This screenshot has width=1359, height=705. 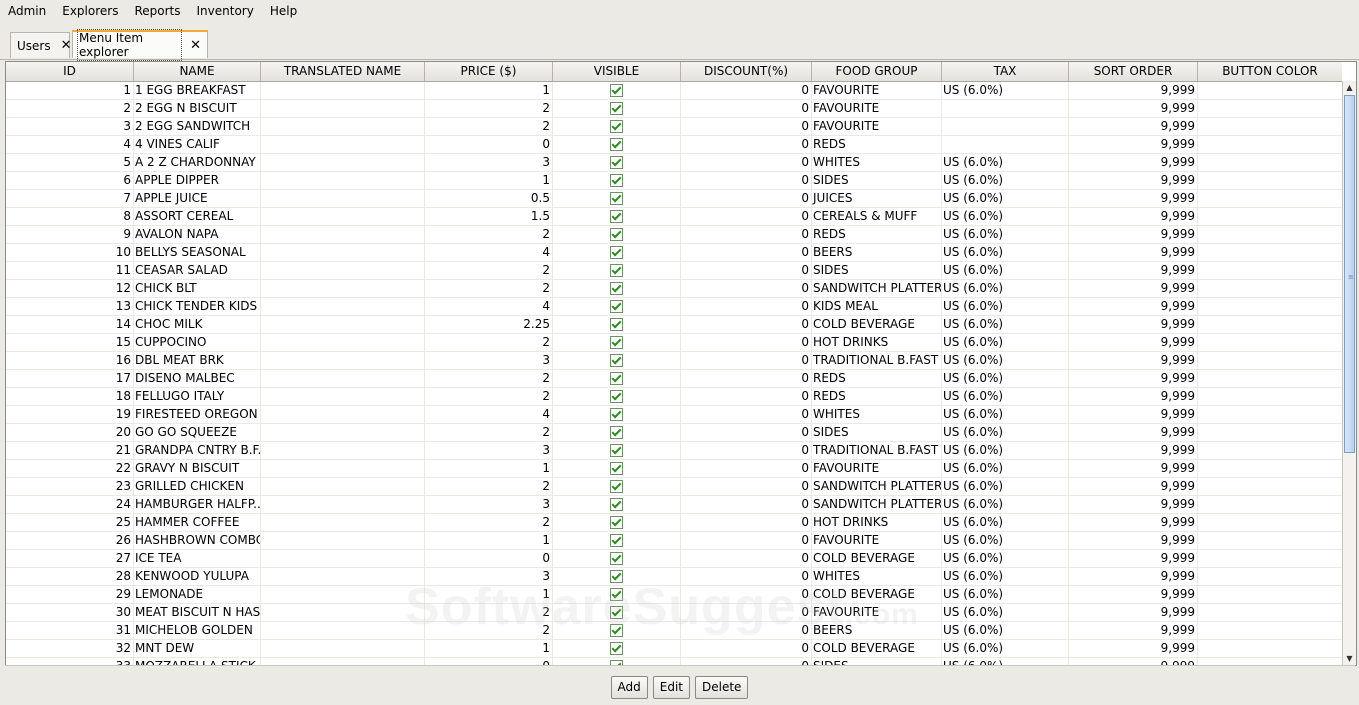 I want to click on table-row: 20 GO GO SQUEEZE 2 0 SIDES US (6.0%) 9,999, so click(x=674, y=433).